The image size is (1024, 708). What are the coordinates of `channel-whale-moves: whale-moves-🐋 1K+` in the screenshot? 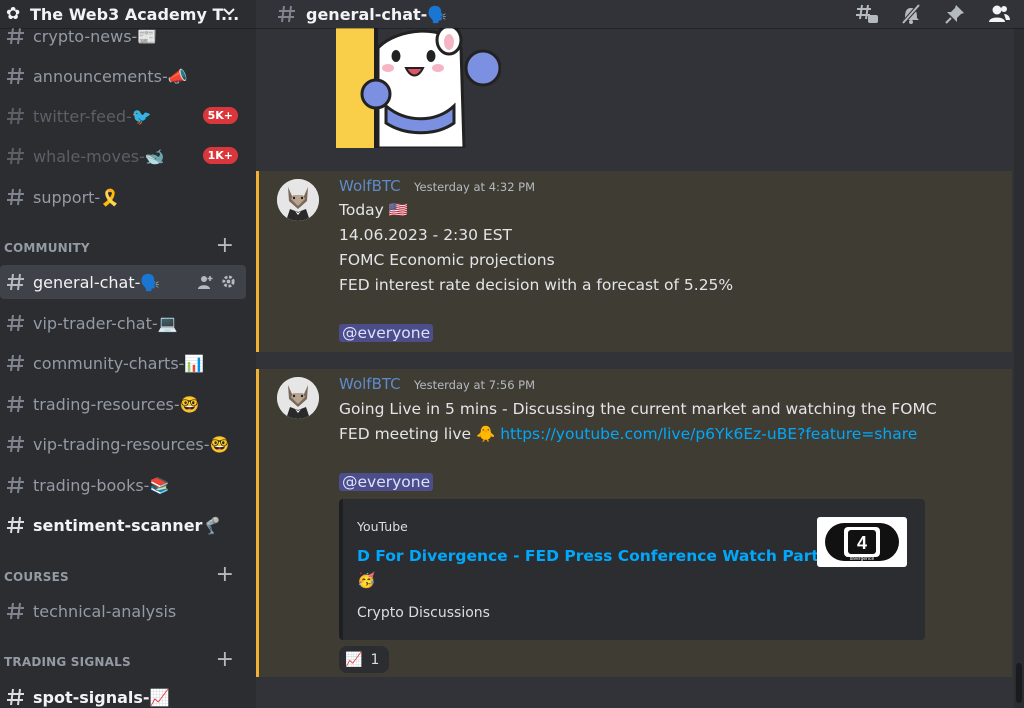 It's located at (124, 156).